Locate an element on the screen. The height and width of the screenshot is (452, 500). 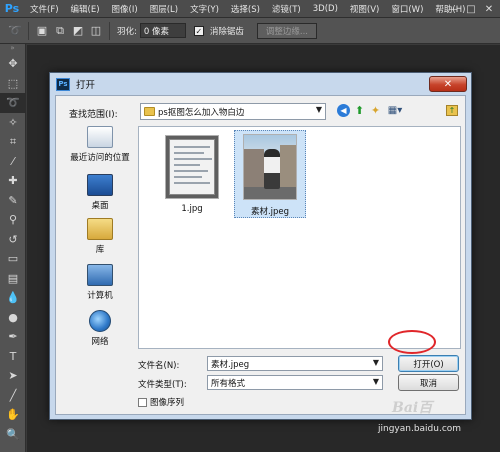
image-sequence-checkbox is located at coordinates (142, 402).